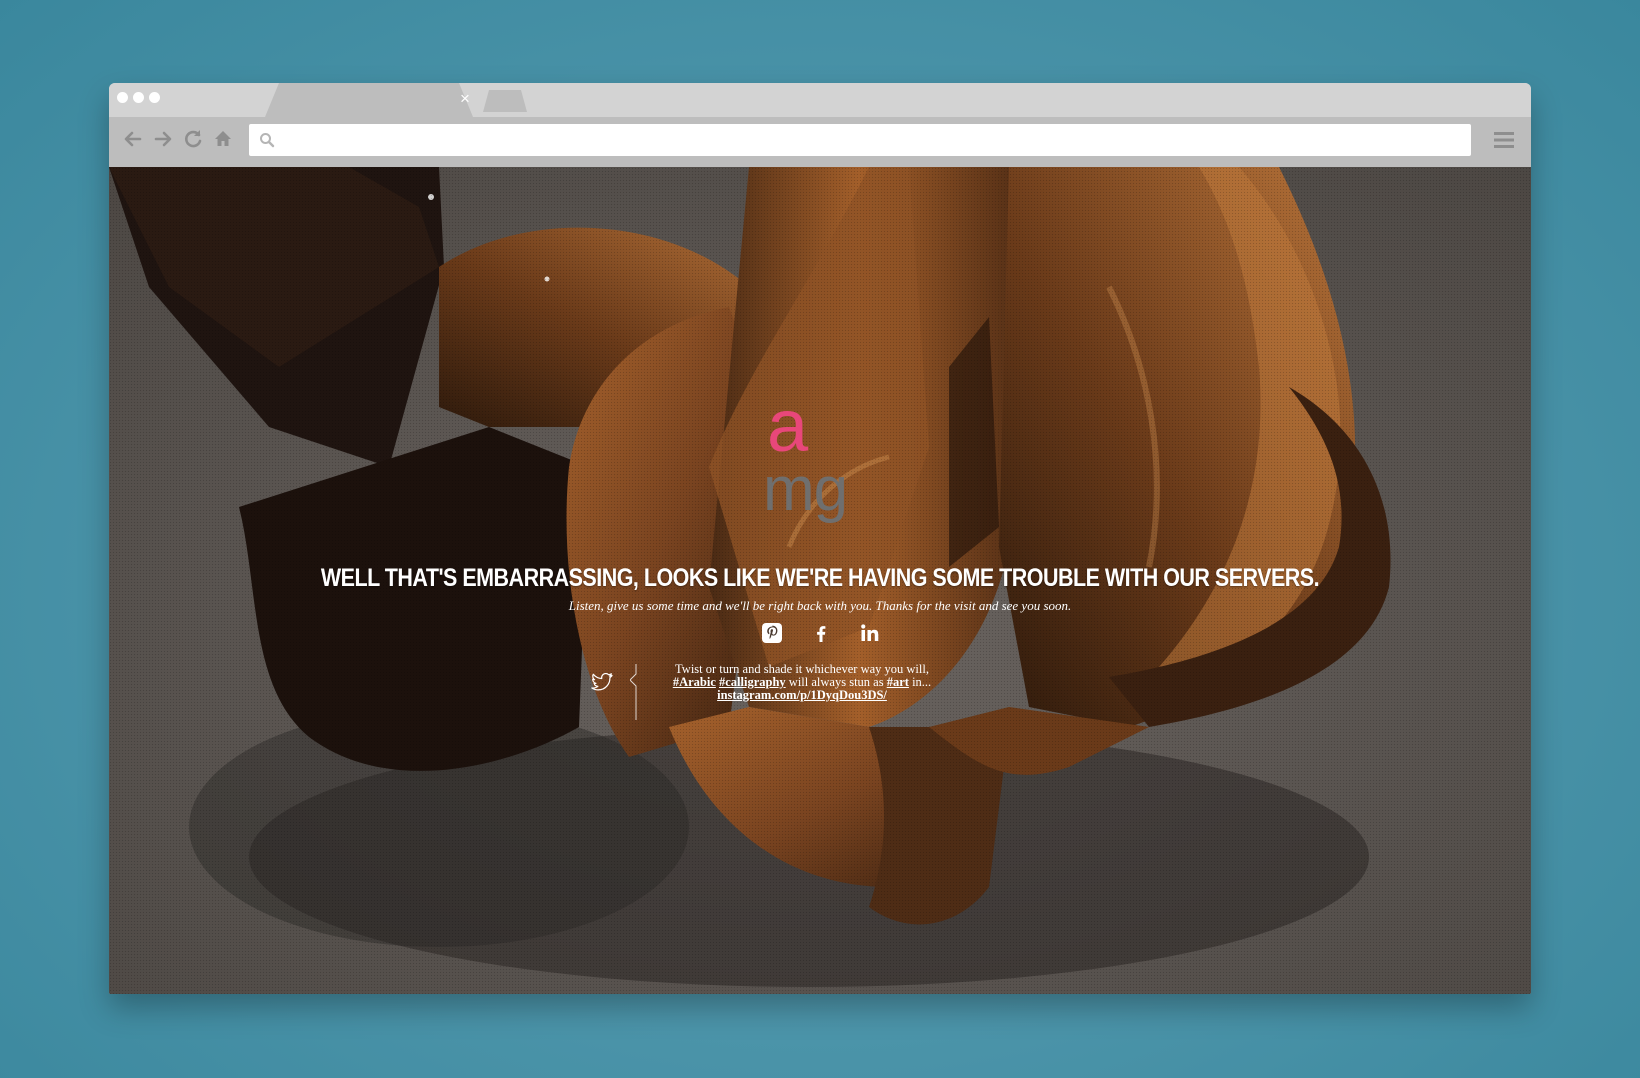 This screenshot has height=1078, width=1640. I want to click on hashtag-arabic-link: #Arabic, so click(694, 682).